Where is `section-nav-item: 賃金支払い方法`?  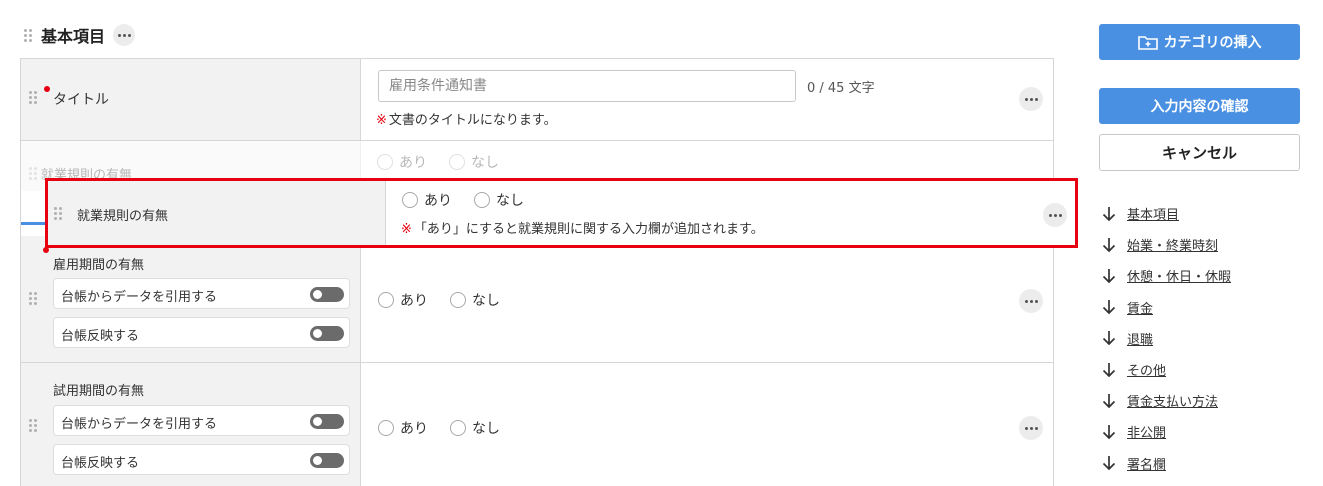
section-nav-item: 賃金支払い方法 is located at coordinates (1202, 400).